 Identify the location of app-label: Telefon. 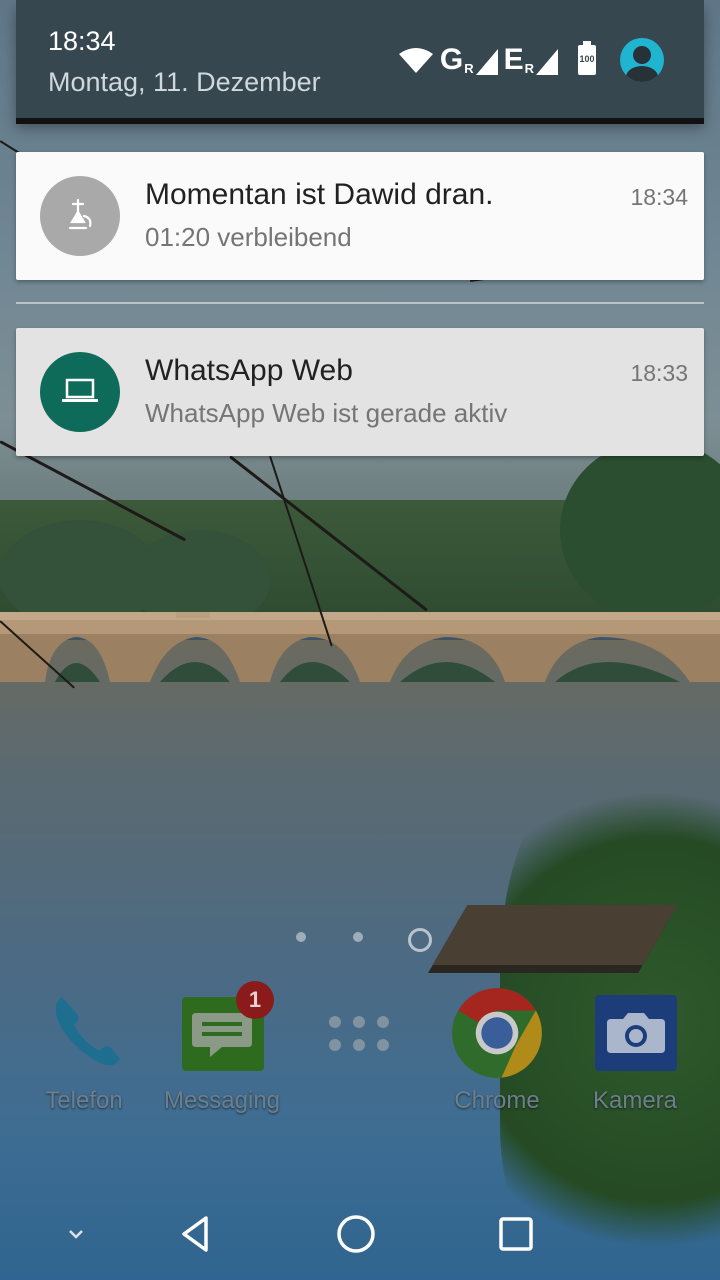
(84, 1100).